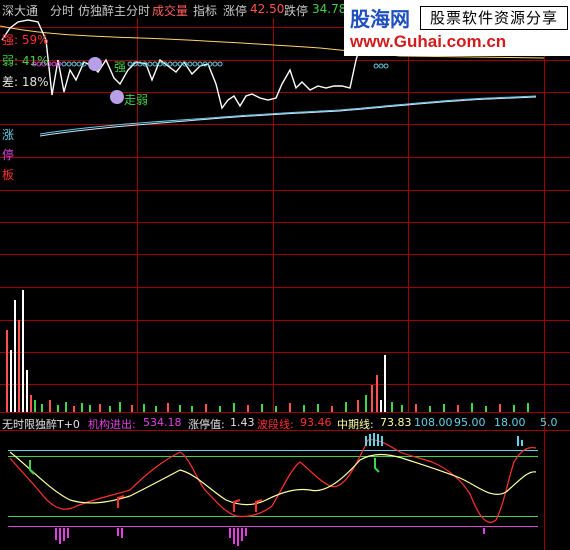 The width and height of the screenshot is (570, 550). What do you see at coordinates (510, 422) in the screenshot?
I see `level-3: 18.00` at bounding box center [510, 422].